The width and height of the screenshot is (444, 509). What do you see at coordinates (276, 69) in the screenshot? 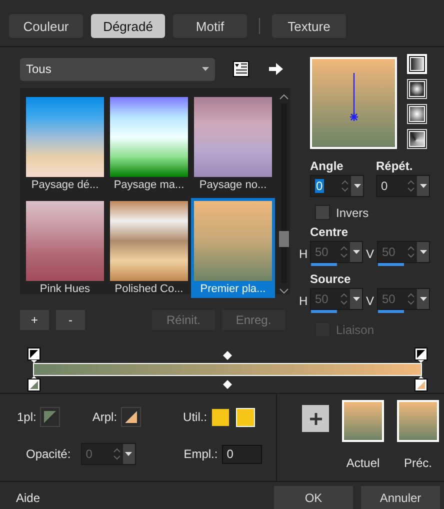
I see `arrow-right-icon` at bounding box center [276, 69].